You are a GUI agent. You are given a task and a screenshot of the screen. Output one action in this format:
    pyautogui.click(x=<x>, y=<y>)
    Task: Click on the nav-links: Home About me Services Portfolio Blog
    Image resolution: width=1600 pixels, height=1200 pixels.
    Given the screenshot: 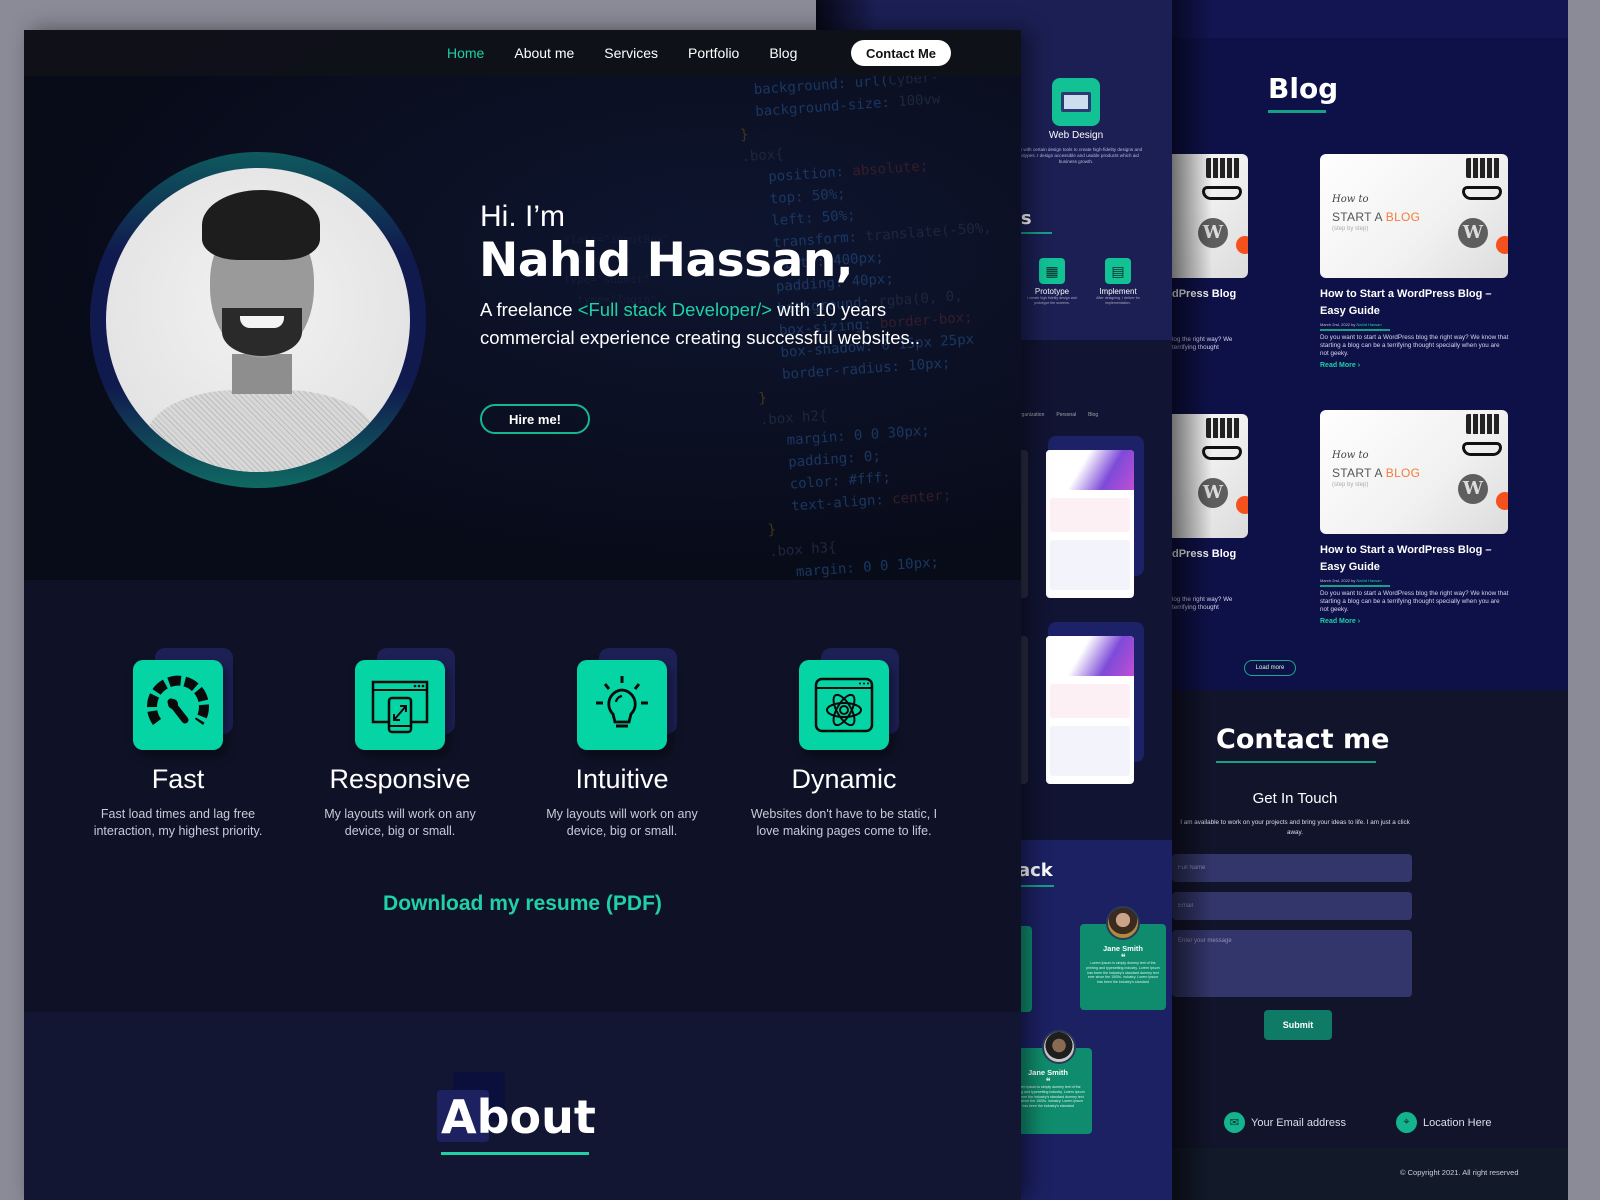 What is the action you would take?
    pyautogui.click(x=622, y=53)
    